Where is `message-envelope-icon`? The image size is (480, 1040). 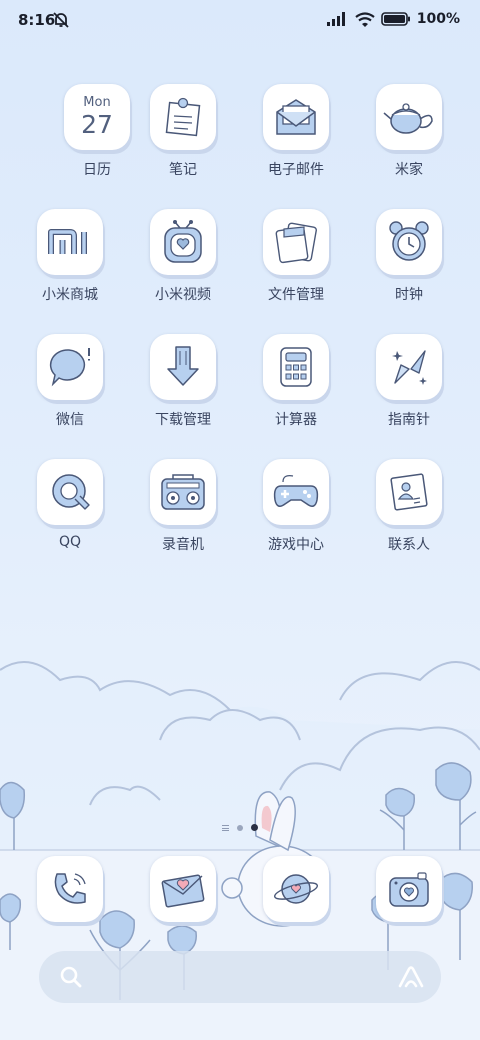 message-envelope-icon is located at coordinates (183, 889).